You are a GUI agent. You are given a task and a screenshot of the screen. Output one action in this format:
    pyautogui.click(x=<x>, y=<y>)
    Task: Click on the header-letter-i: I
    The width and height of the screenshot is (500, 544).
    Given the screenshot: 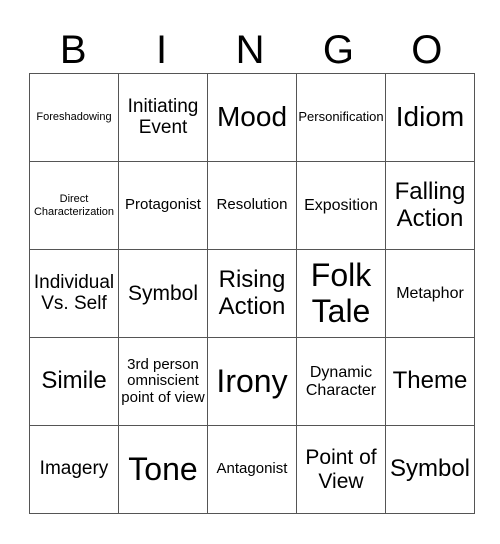 What is the action you would take?
    pyautogui.click(x=162, y=50)
    